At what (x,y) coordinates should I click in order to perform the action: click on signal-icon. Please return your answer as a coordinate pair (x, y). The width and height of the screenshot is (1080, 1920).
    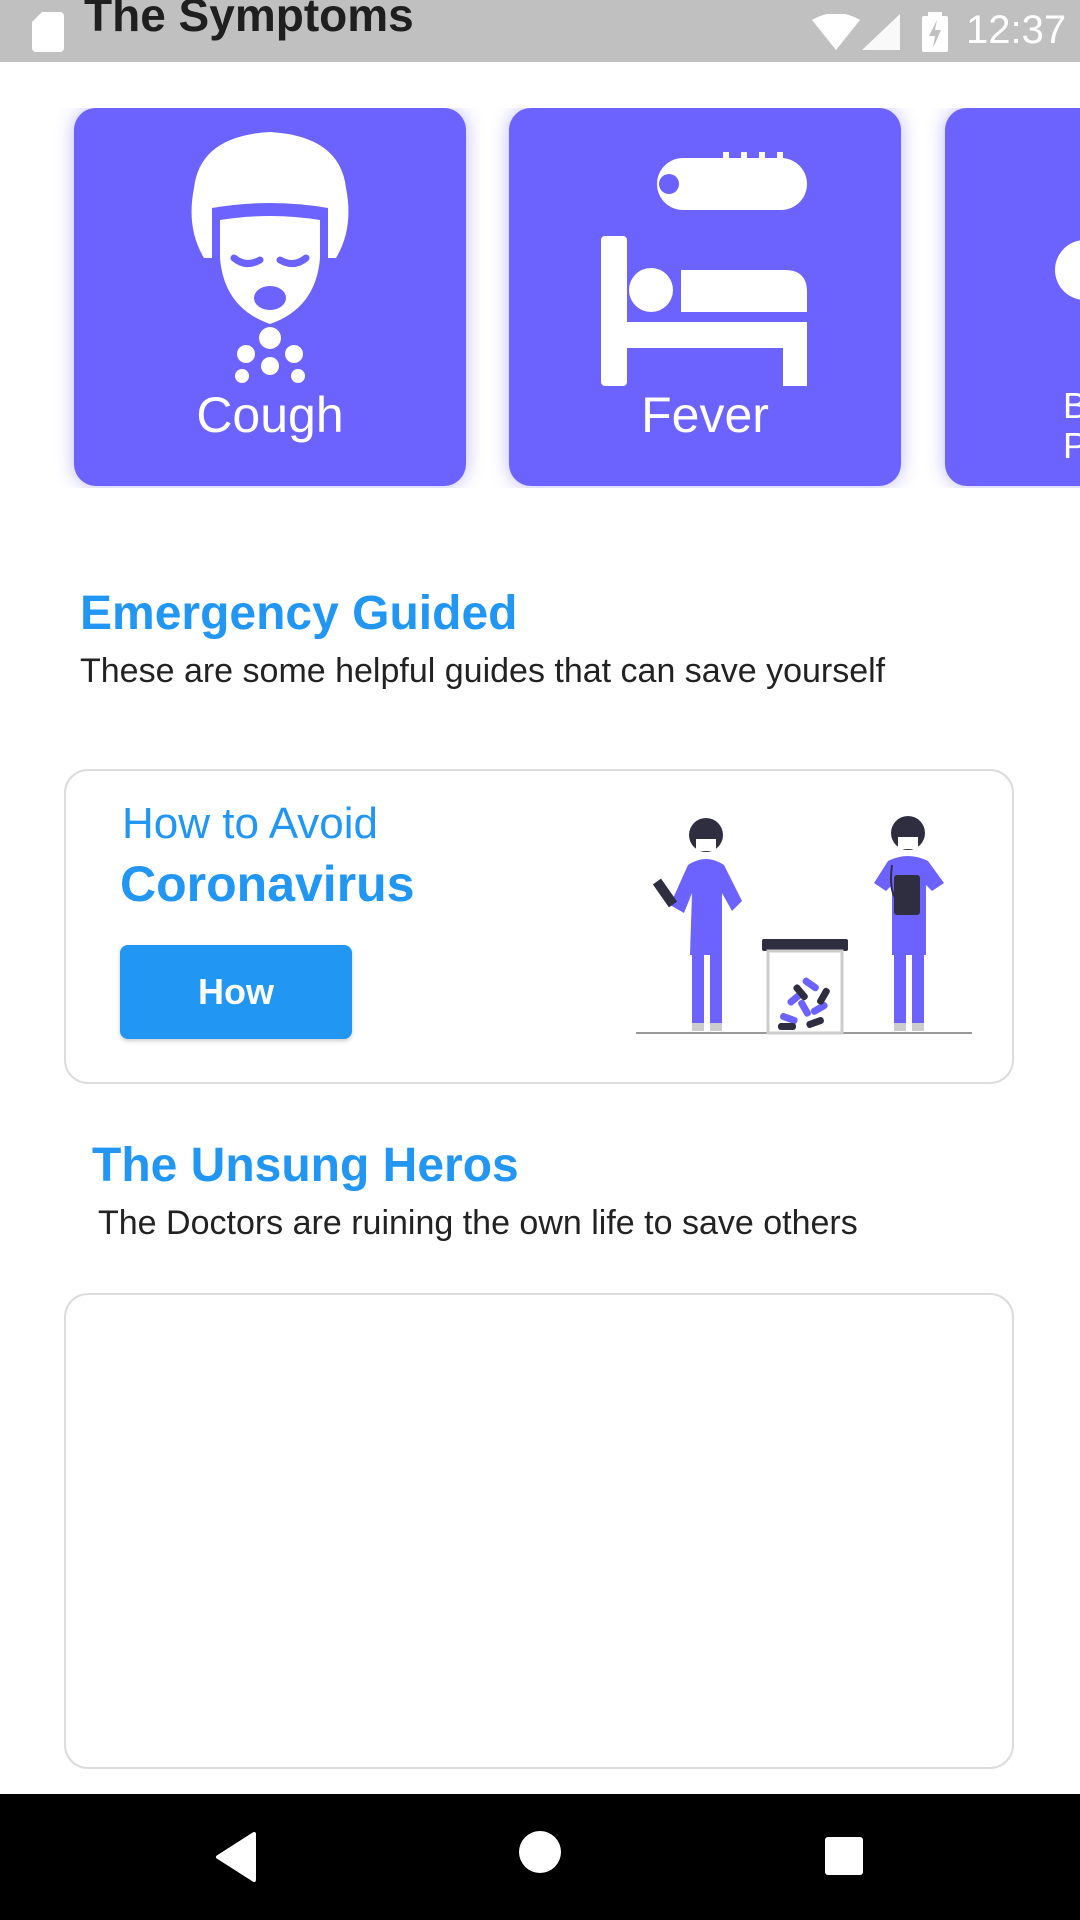
    Looking at the image, I should click on (881, 32).